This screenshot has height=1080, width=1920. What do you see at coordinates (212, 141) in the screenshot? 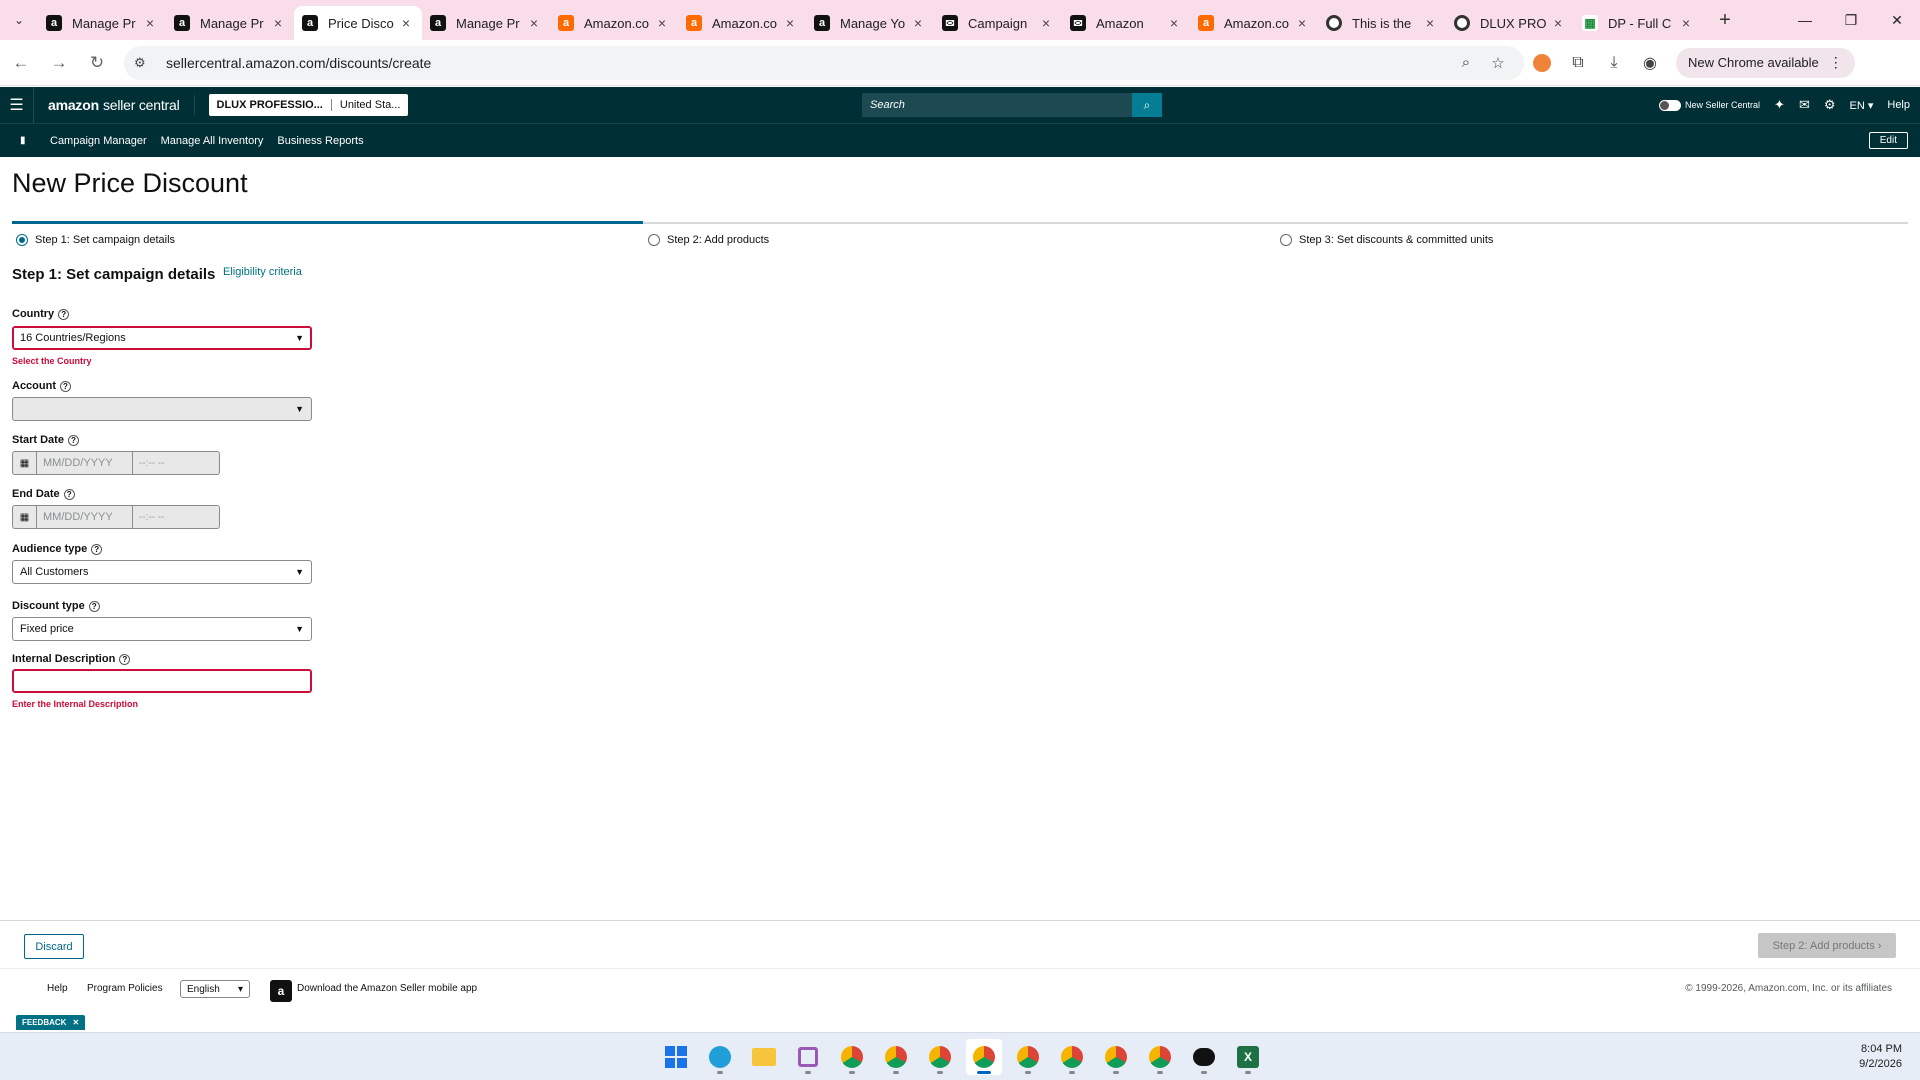
I see `subnav-manage-inventory: Manage All Inventory` at bounding box center [212, 141].